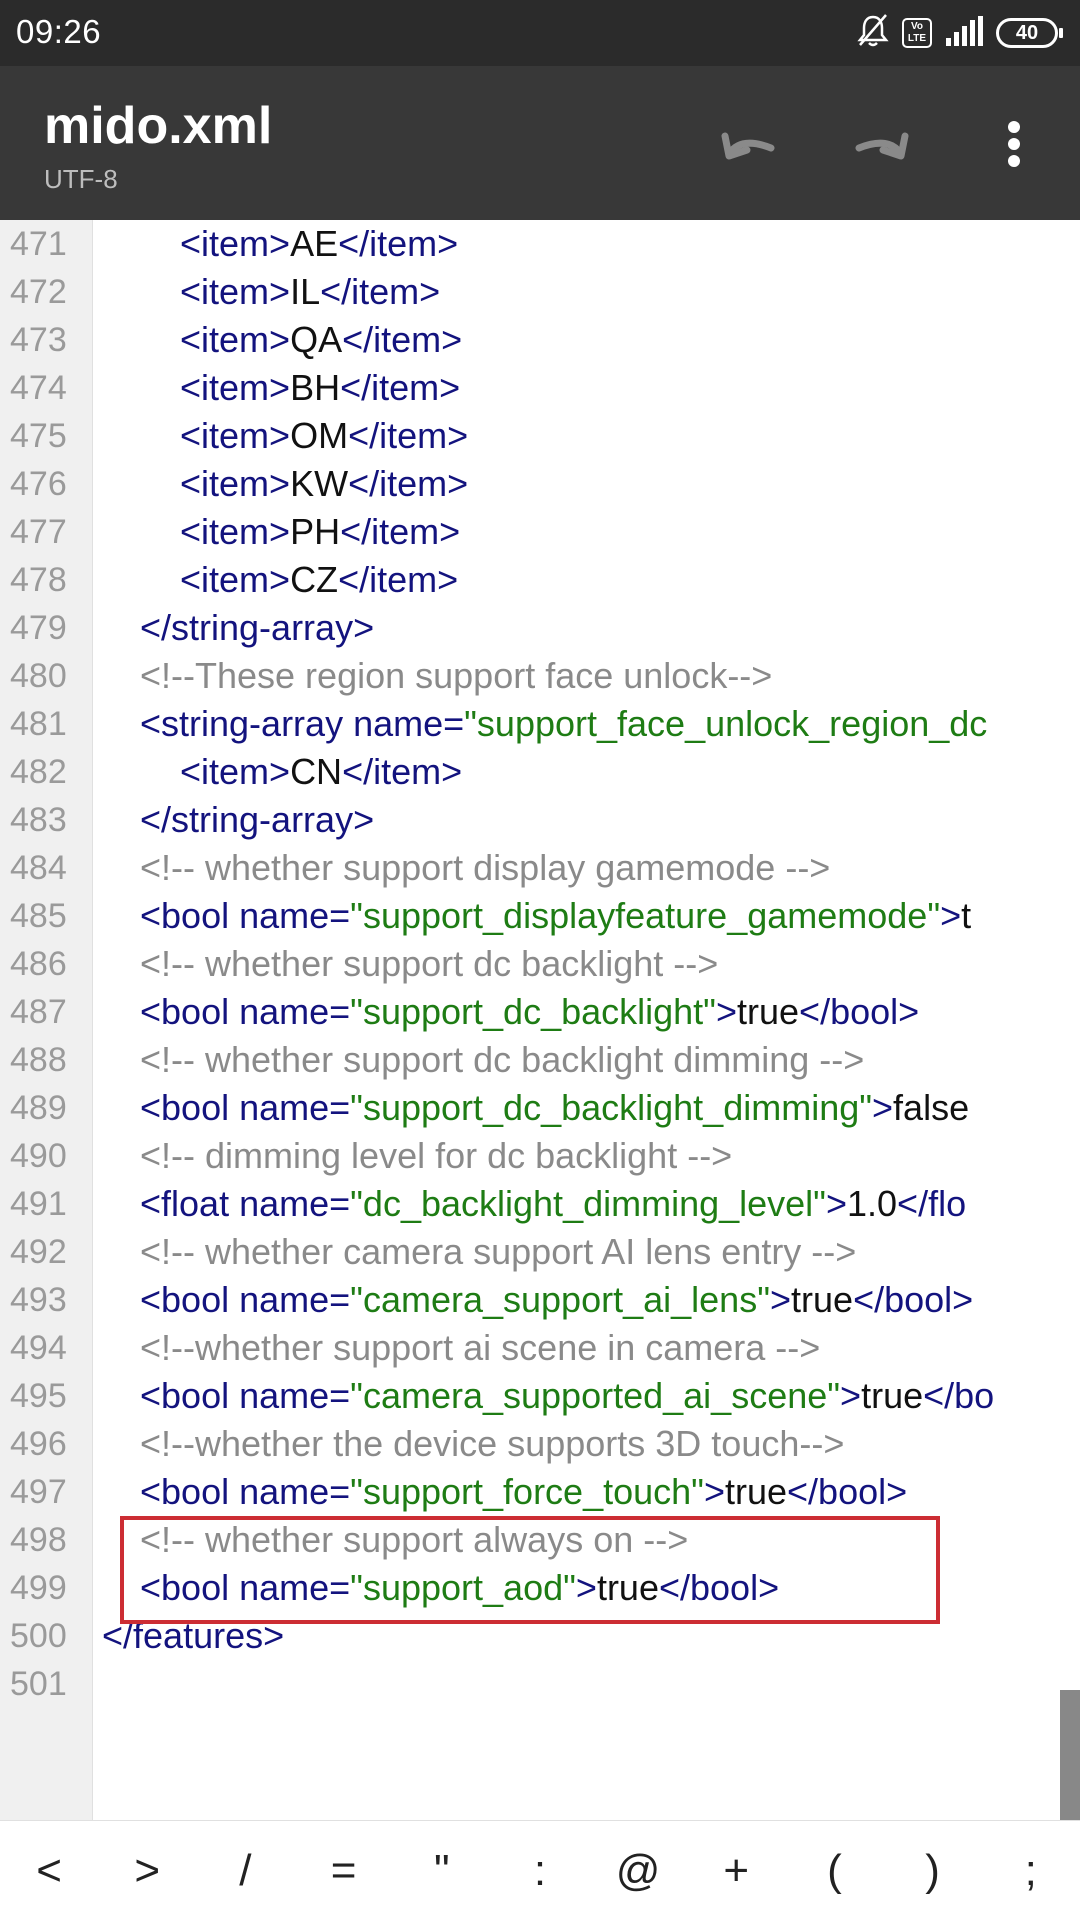 This screenshot has width=1080, height=1921. What do you see at coordinates (540, 628) in the screenshot?
I see `code-line: 479 </string-array>` at bounding box center [540, 628].